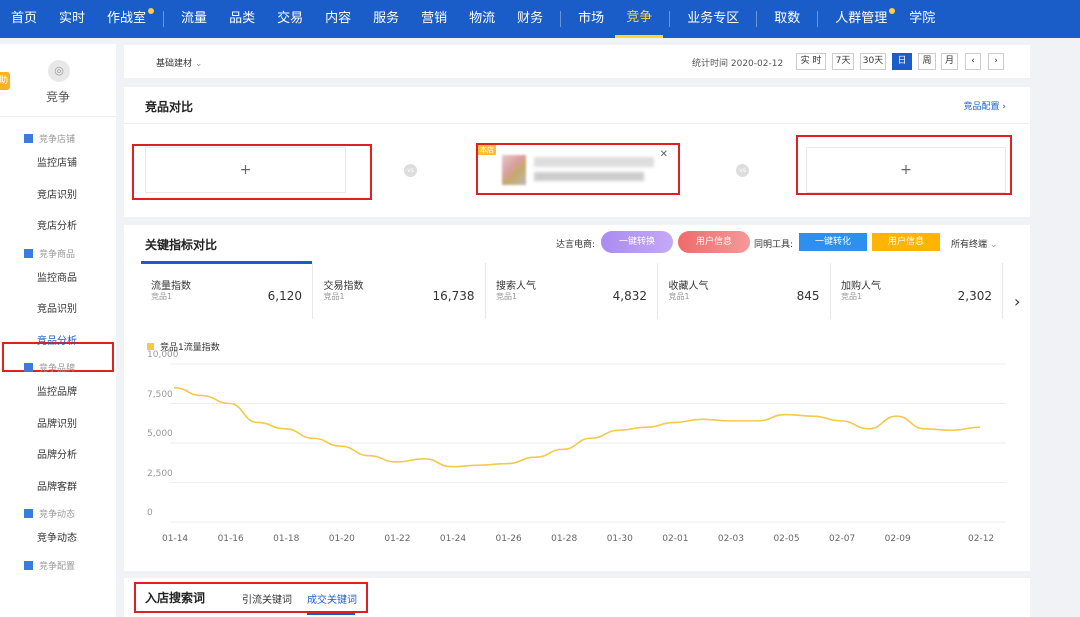  Describe the element at coordinates (577, 427) in the screenshot. I see `series-line` at that location.